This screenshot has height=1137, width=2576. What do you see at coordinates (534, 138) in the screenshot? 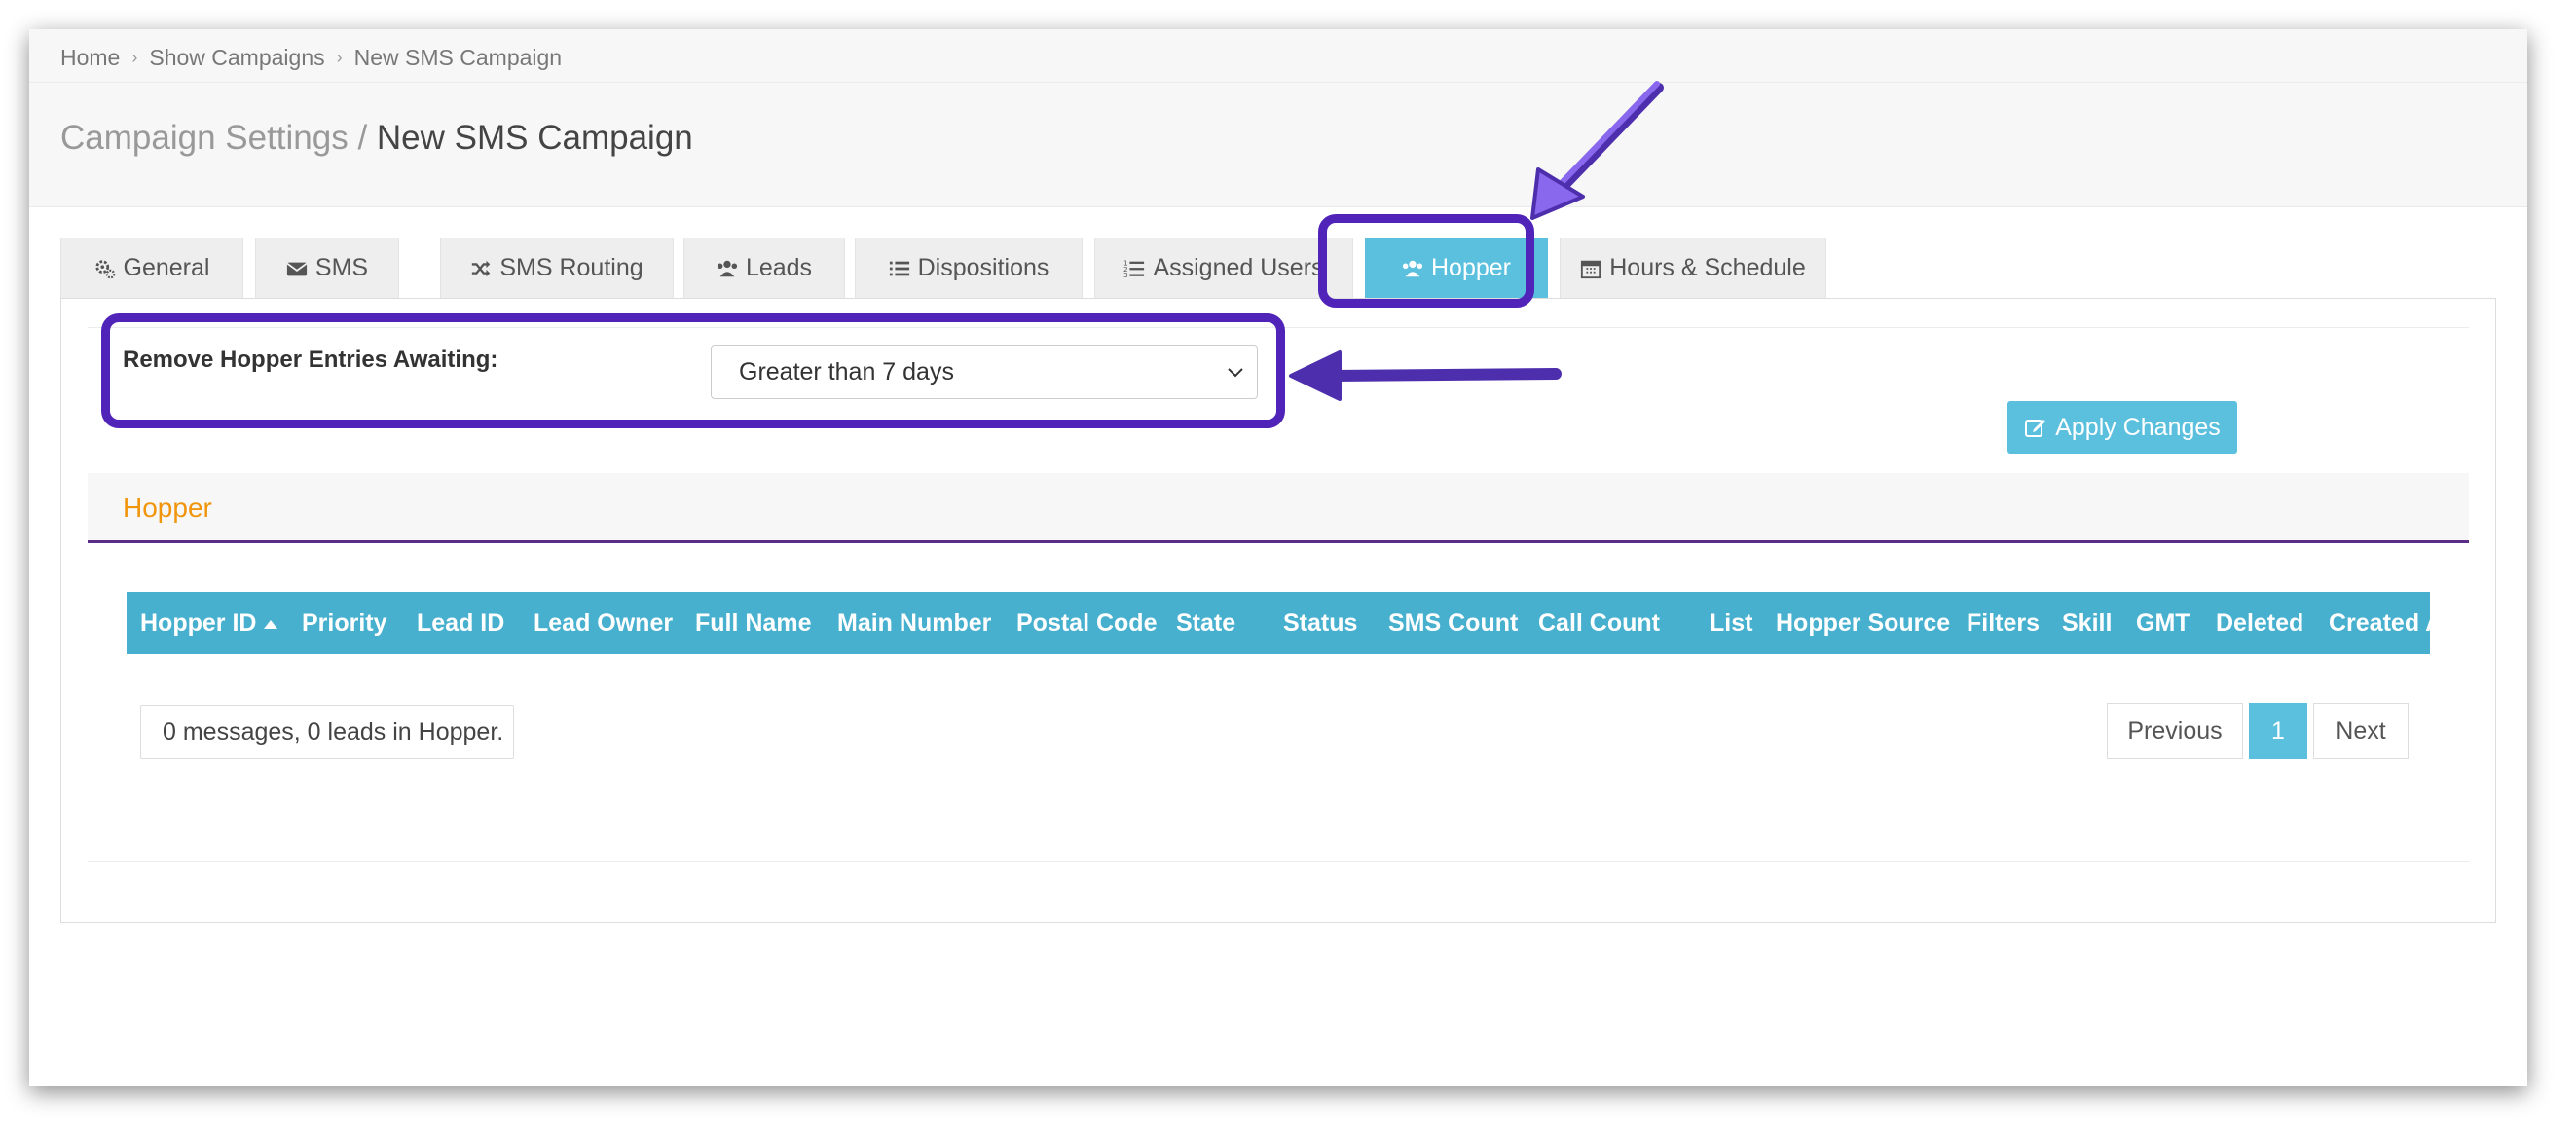
I see `page-title-name: New SMS Campaign` at bounding box center [534, 138].